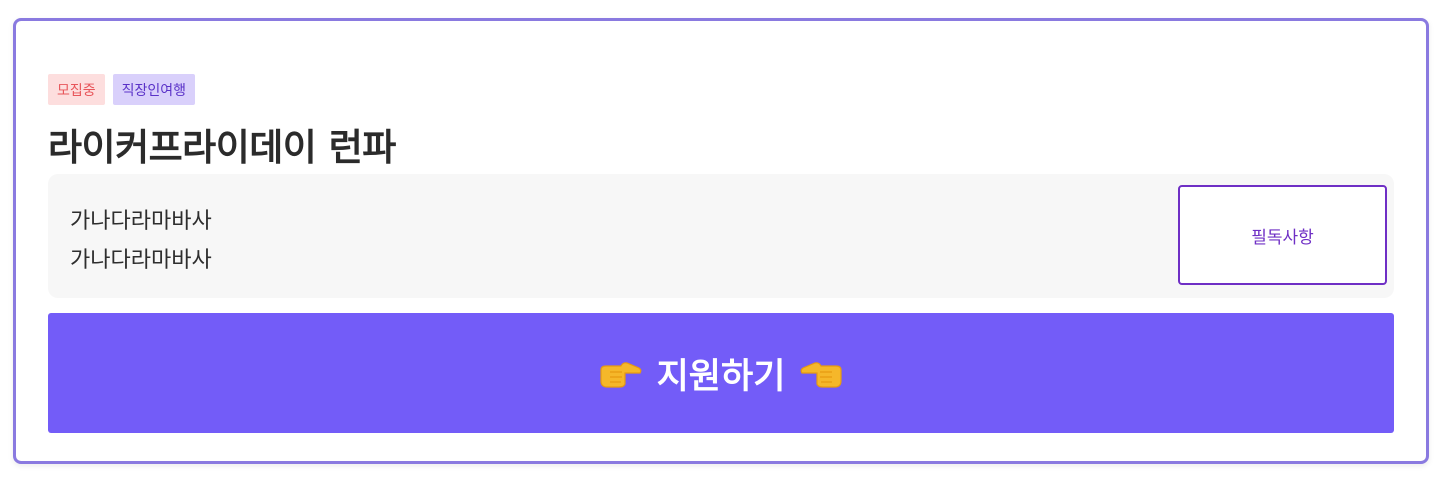 The image size is (1448, 484). I want to click on hand-pointing-right-icon, so click(620, 375).